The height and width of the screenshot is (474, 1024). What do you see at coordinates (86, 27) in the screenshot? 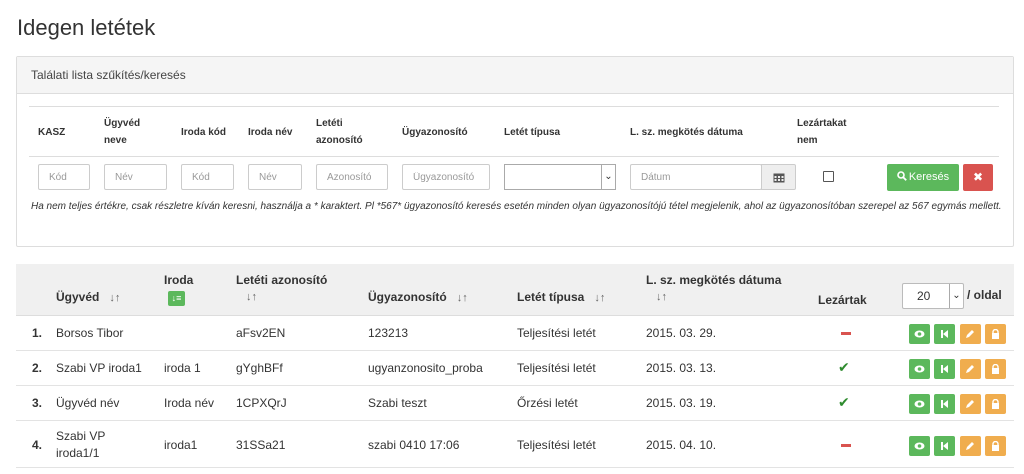
I see `page-title: Idegen letétek` at bounding box center [86, 27].